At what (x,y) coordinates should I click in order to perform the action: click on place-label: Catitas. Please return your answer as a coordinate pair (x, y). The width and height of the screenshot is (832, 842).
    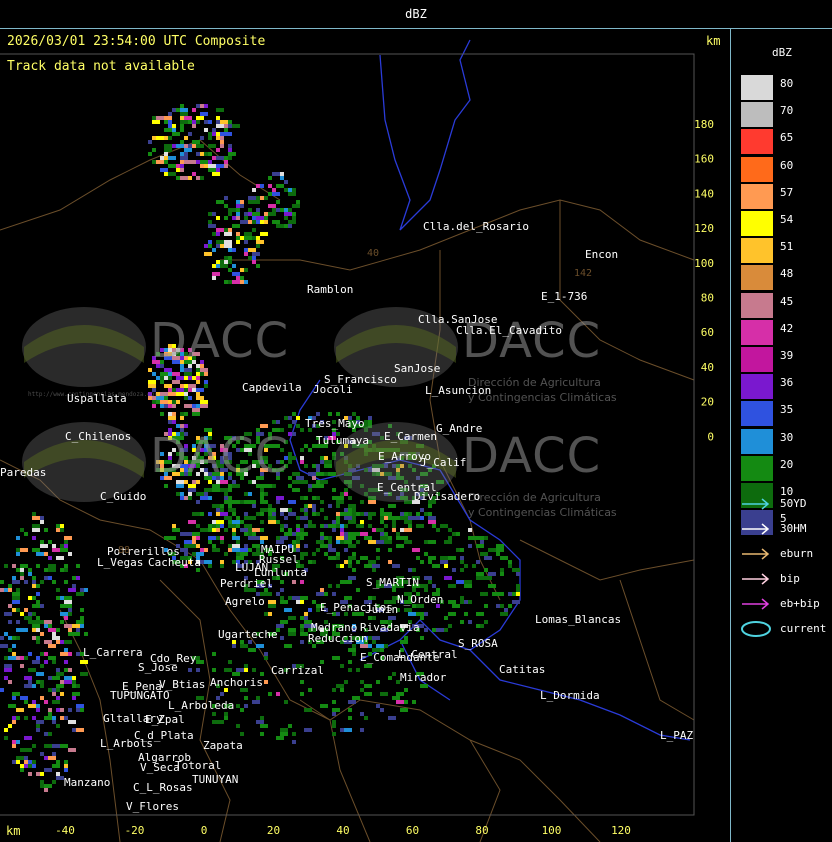
    Looking at the image, I should click on (522, 669).